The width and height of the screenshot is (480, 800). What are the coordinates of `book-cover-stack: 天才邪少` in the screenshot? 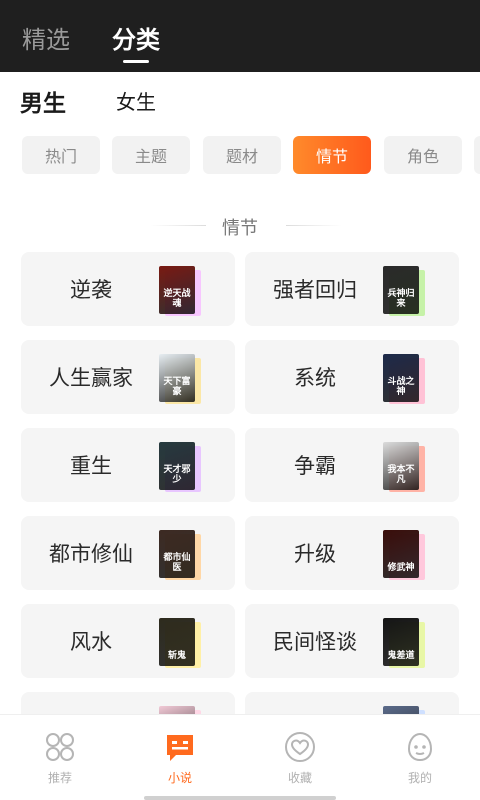 It's located at (180, 467).